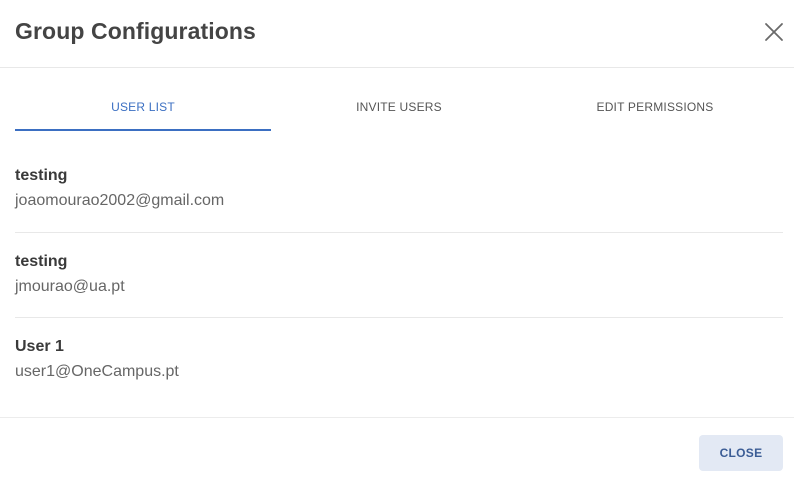 This screenshot has height=484, width=794. What do you see at coordinates (70, 286) in the screenshot?
I see `user-email: jmourao@ua.pt` at bounding box center [70, 286].